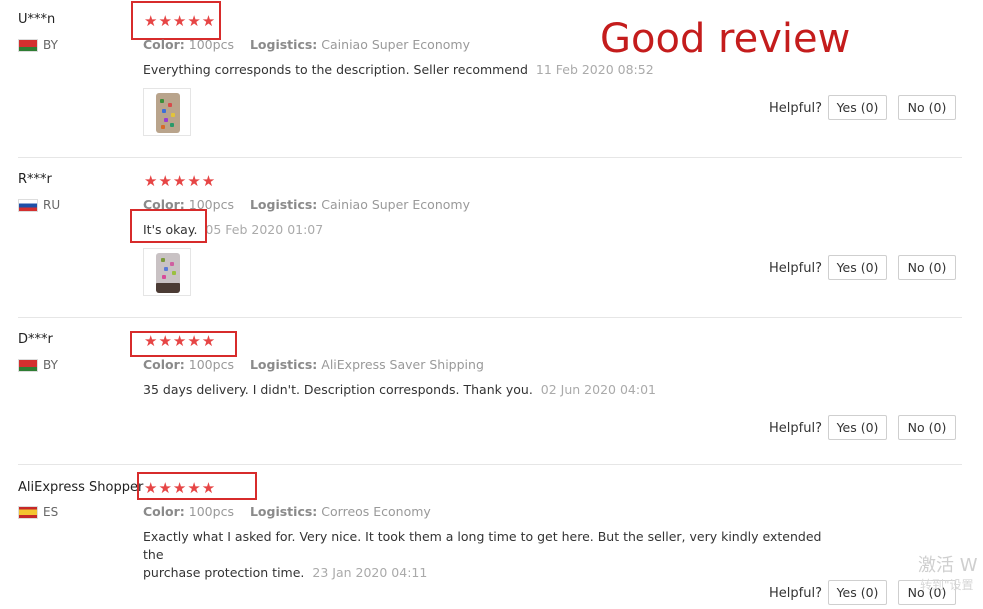 Image resolution: width=983 pixels, height=609 pixels. I want to click on review-date: 23 Jan 2020 04:11, so click(370, 572).